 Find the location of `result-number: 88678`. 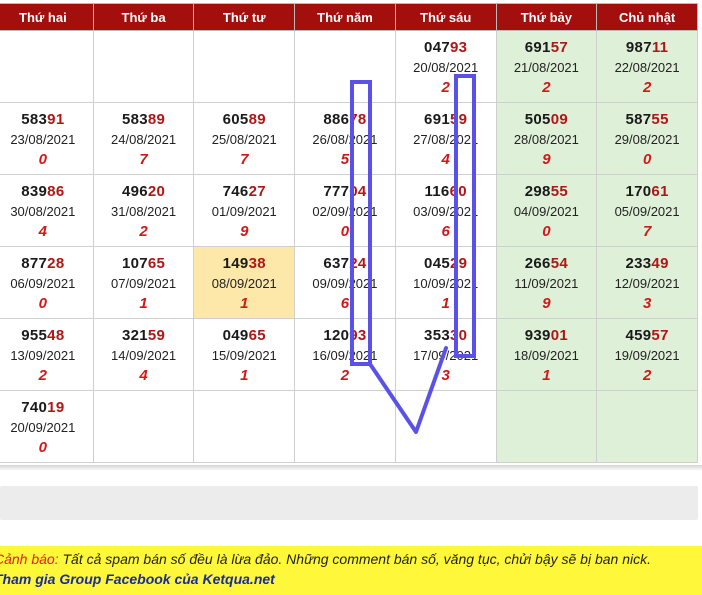

result-number: 88678 is located at coordinates (345, 120).